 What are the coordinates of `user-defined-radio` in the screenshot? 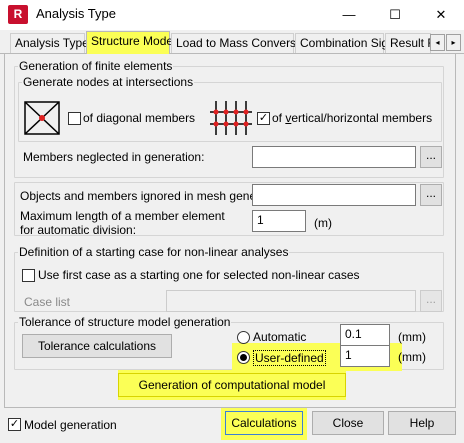 It's located at (243, 357).